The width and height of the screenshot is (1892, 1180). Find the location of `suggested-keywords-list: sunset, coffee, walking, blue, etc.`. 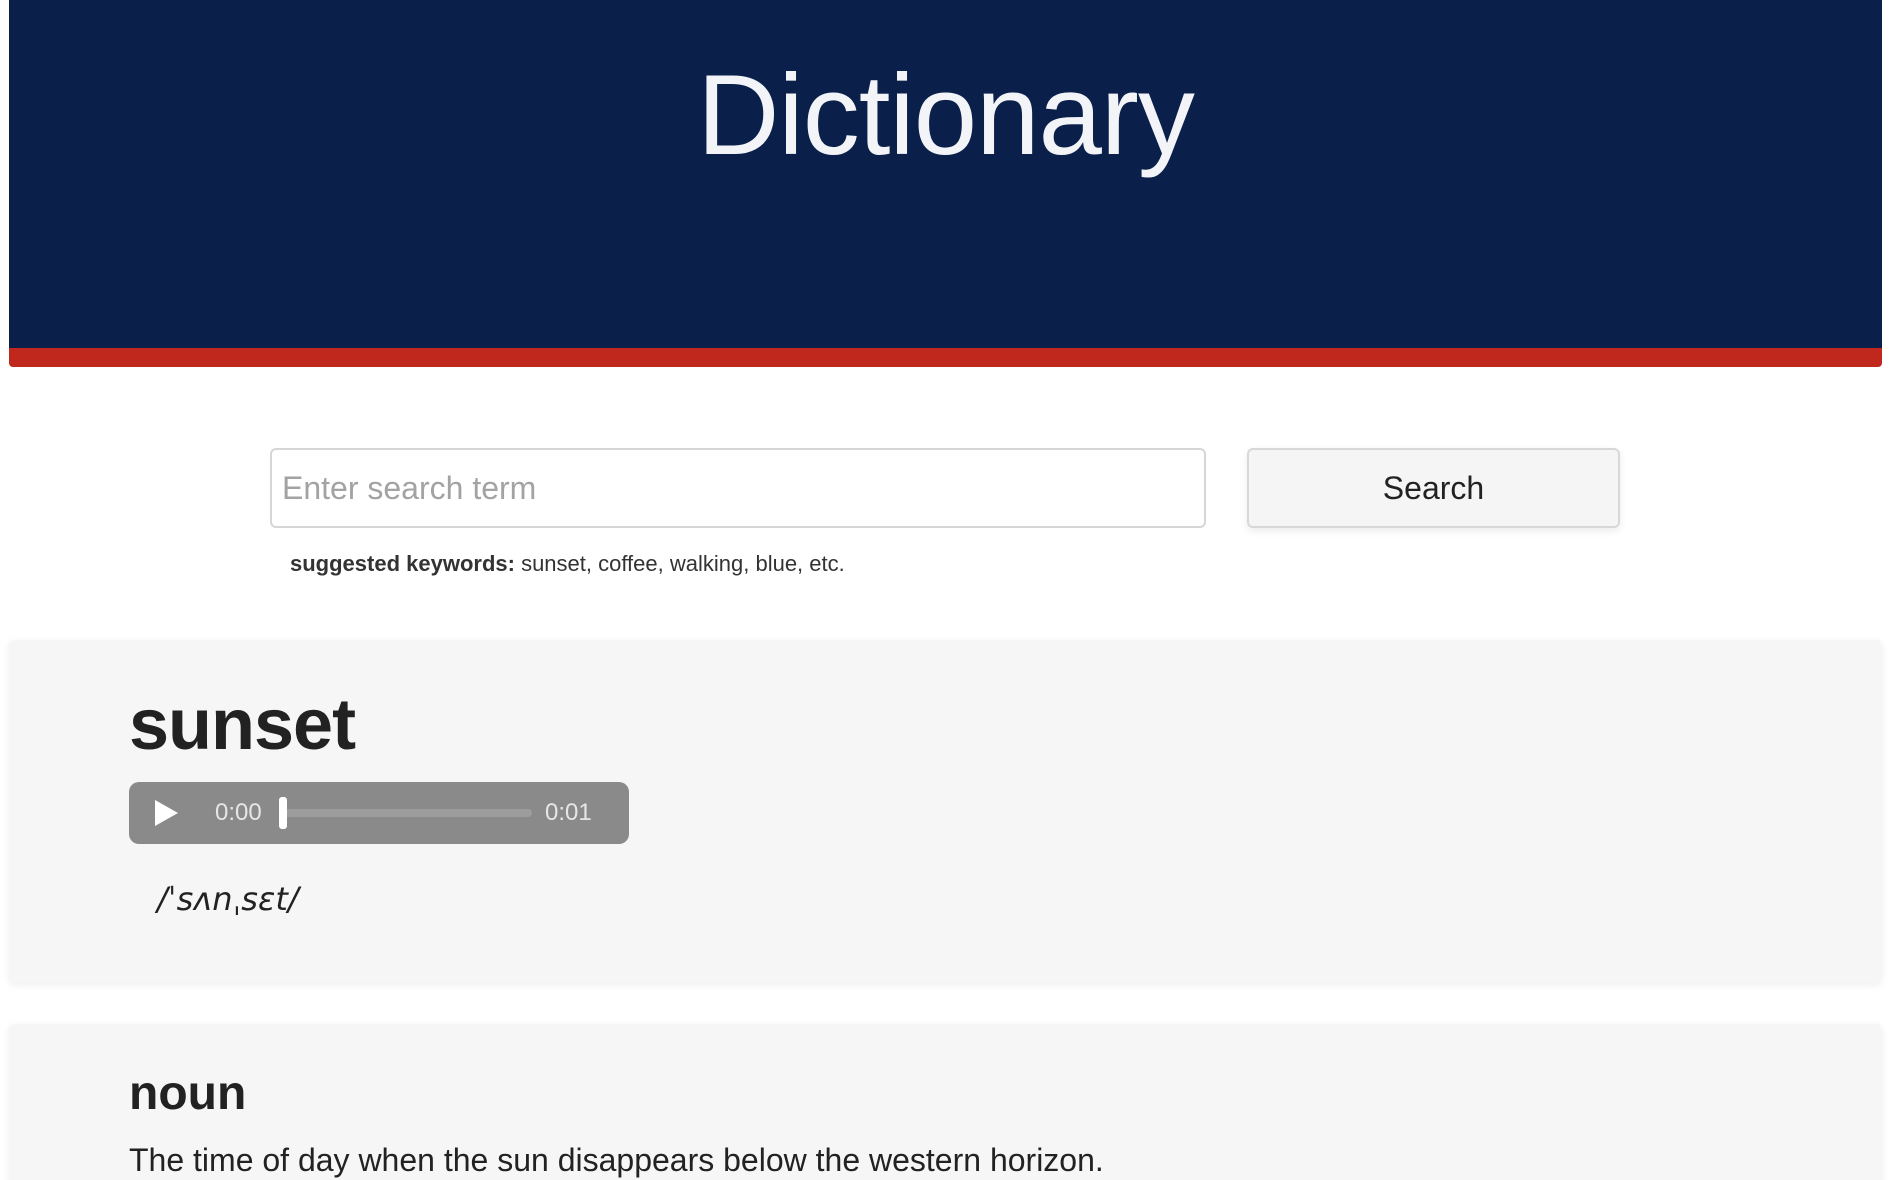

suggested-keywords-list: sunset, coffee, walking, blue, etc. is located at coordinates (679, 563).